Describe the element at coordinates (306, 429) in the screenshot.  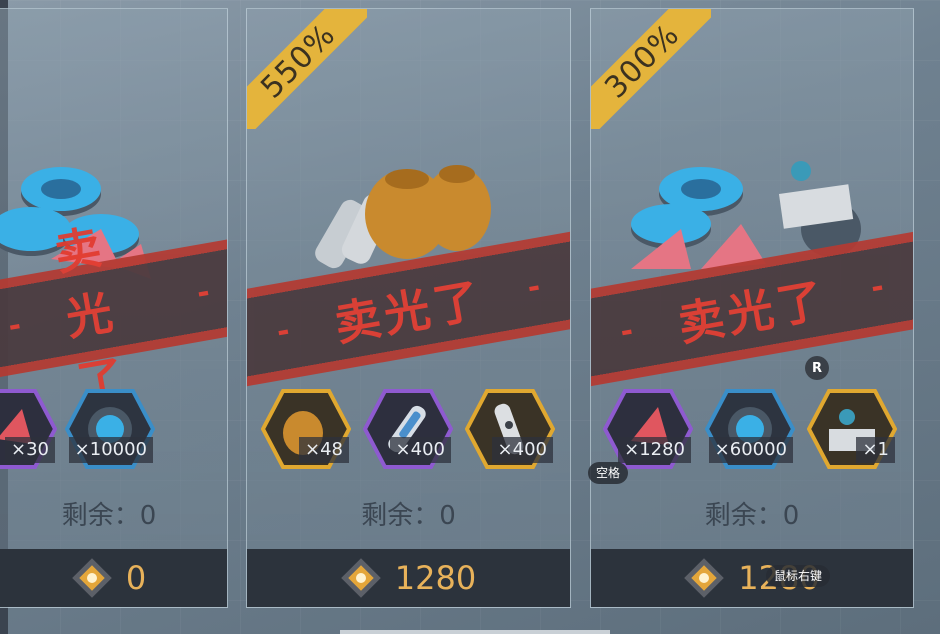
I see `reward-item: ×48` at that location.